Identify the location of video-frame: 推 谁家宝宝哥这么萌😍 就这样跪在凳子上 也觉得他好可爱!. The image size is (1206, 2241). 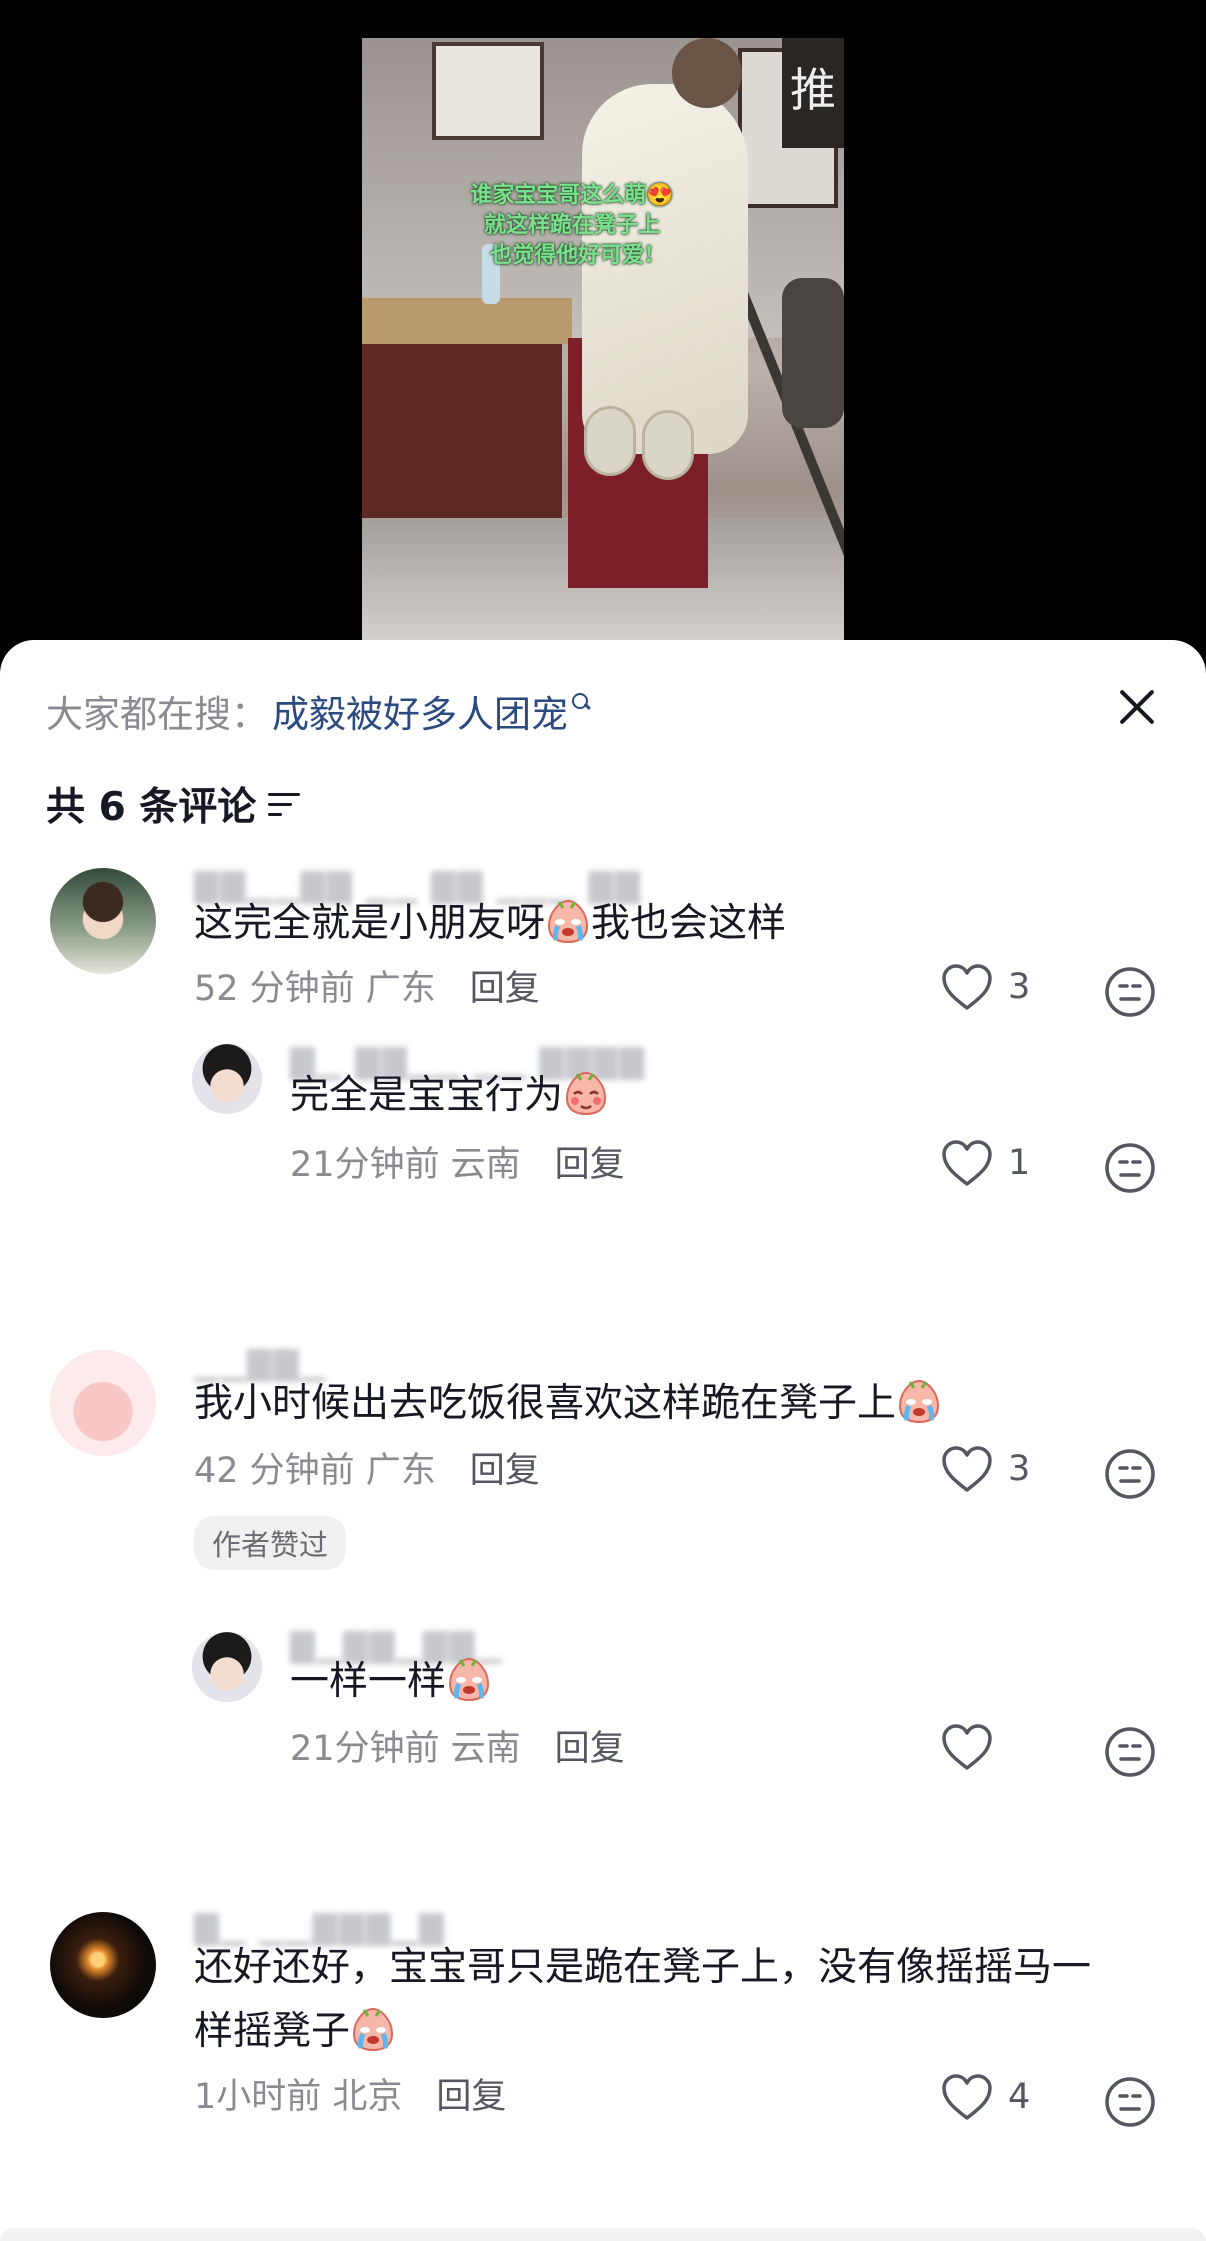
(603, 339).